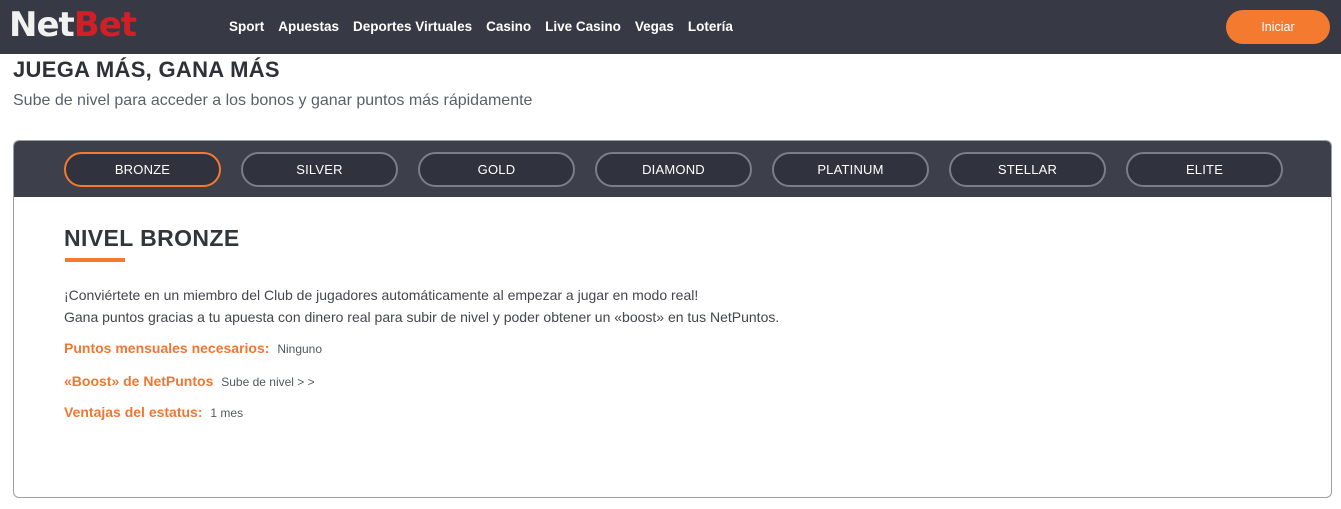 The height and width of the screenshot is (509, 1341). I want to click on boost-row: «Boost» de NetPuntos Sube de nivel > >, so click(189, 381).